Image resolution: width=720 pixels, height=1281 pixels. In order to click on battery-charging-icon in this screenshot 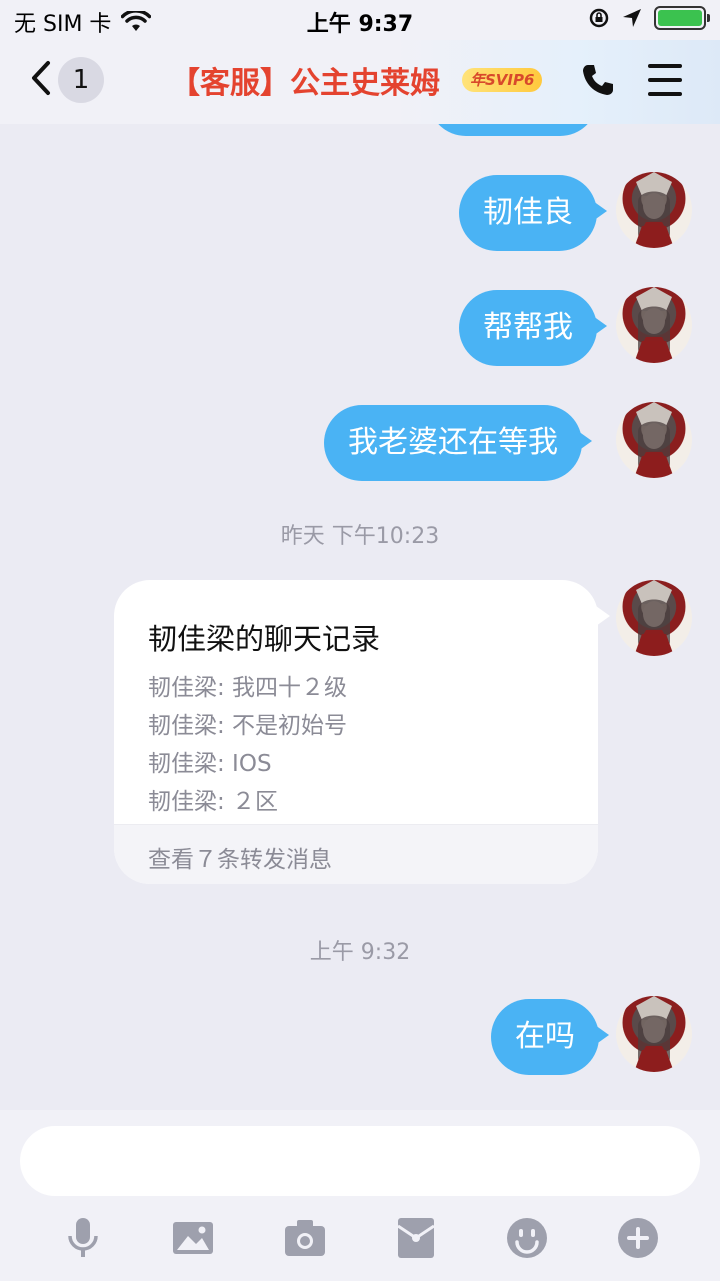, I will do `click(682, 18)`.